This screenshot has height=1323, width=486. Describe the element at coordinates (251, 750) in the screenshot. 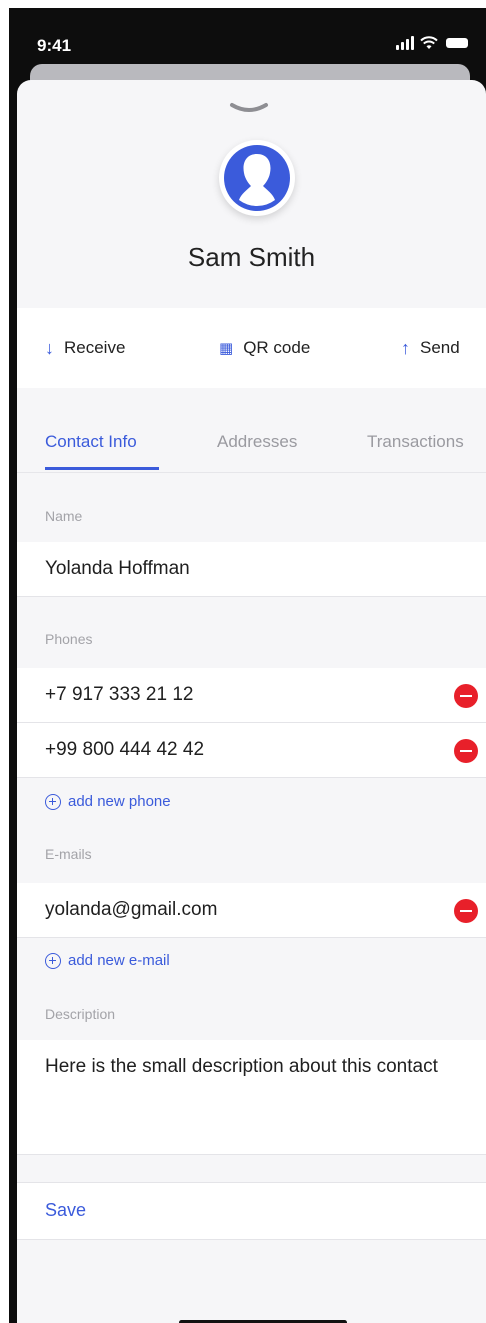

I see `phone-field: +99 800 444 42 42` at that location.